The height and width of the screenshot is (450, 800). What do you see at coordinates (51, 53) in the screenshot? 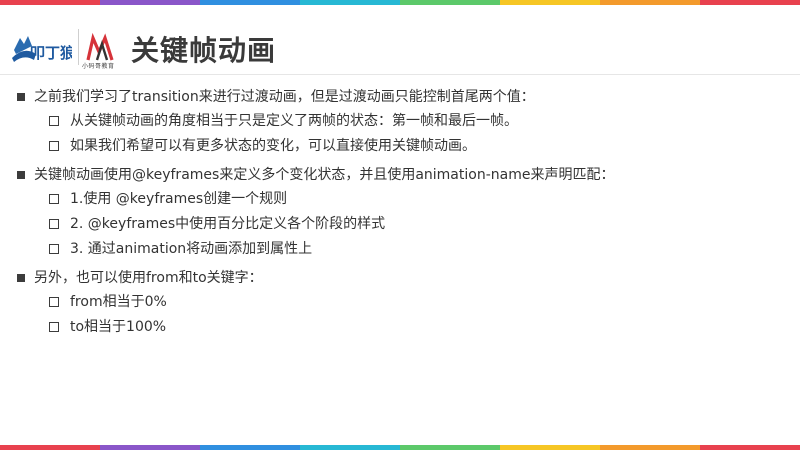
I see `svg-text: 叩丁狼` at bounding box center [51, 53].